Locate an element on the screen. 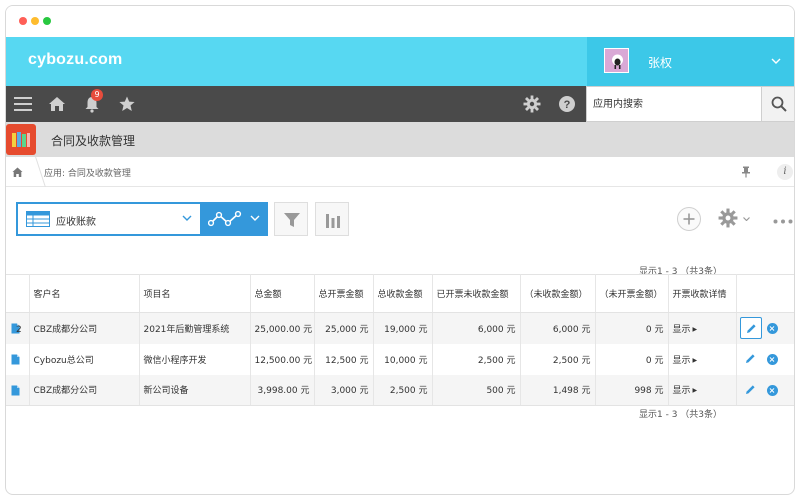 The height and width of the screenshot is (500, 800). more-icon is located at coordinates (783, 221).